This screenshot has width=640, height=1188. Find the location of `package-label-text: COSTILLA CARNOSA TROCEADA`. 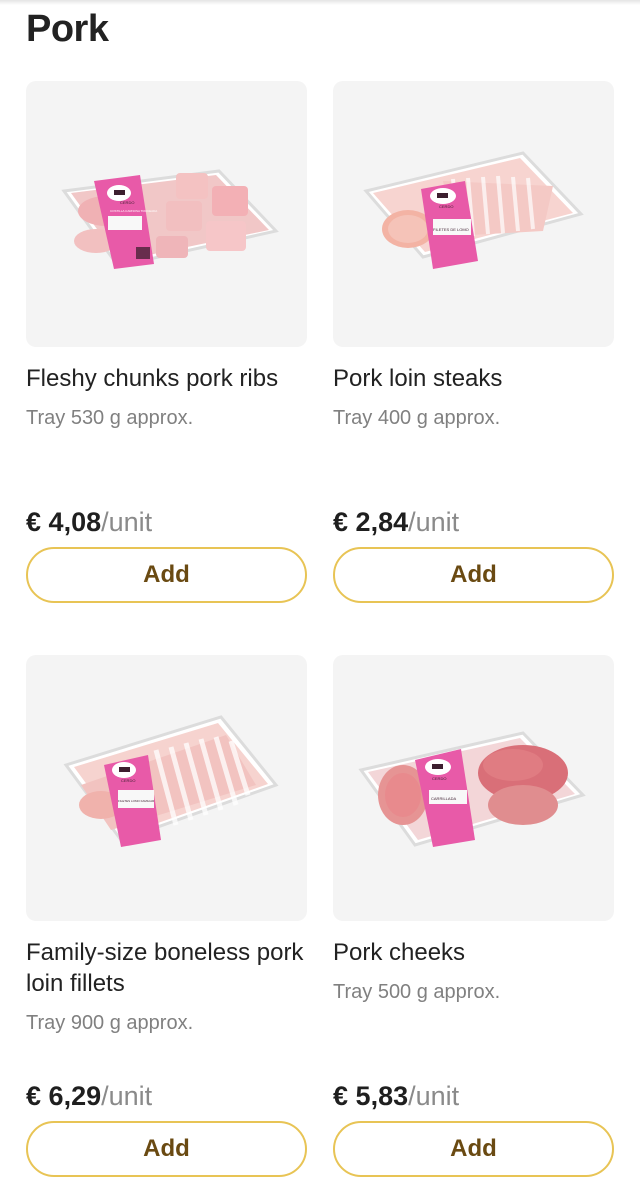

package-label-text: COSTILLA CARNOSA TROCEADA is located at coordinates (133, 211).